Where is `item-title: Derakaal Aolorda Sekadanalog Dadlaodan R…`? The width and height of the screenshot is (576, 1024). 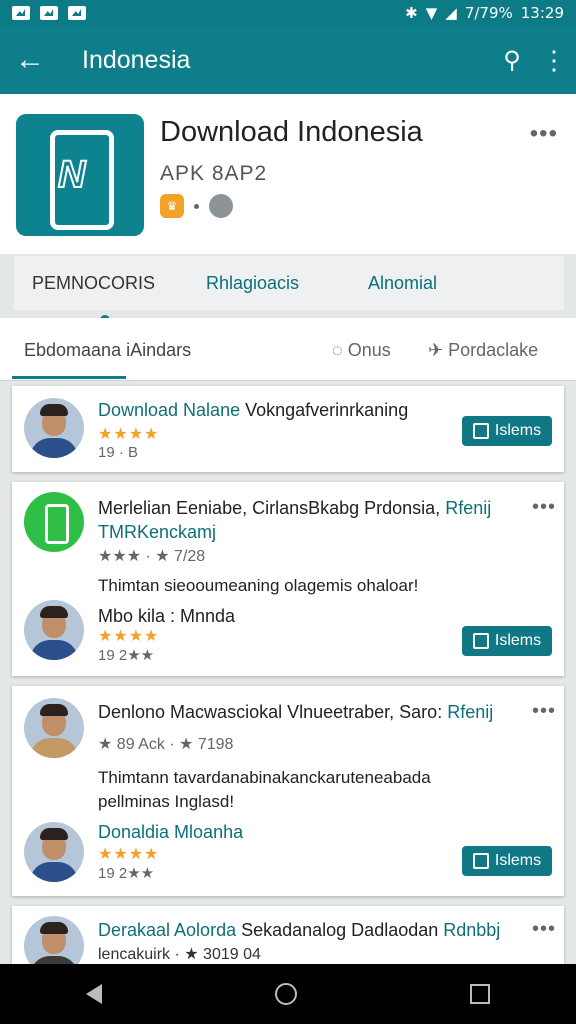 item-title: Derakaal Aolorda Sekadanalog Dadlaodan R… is located at coordinates (299, 930).